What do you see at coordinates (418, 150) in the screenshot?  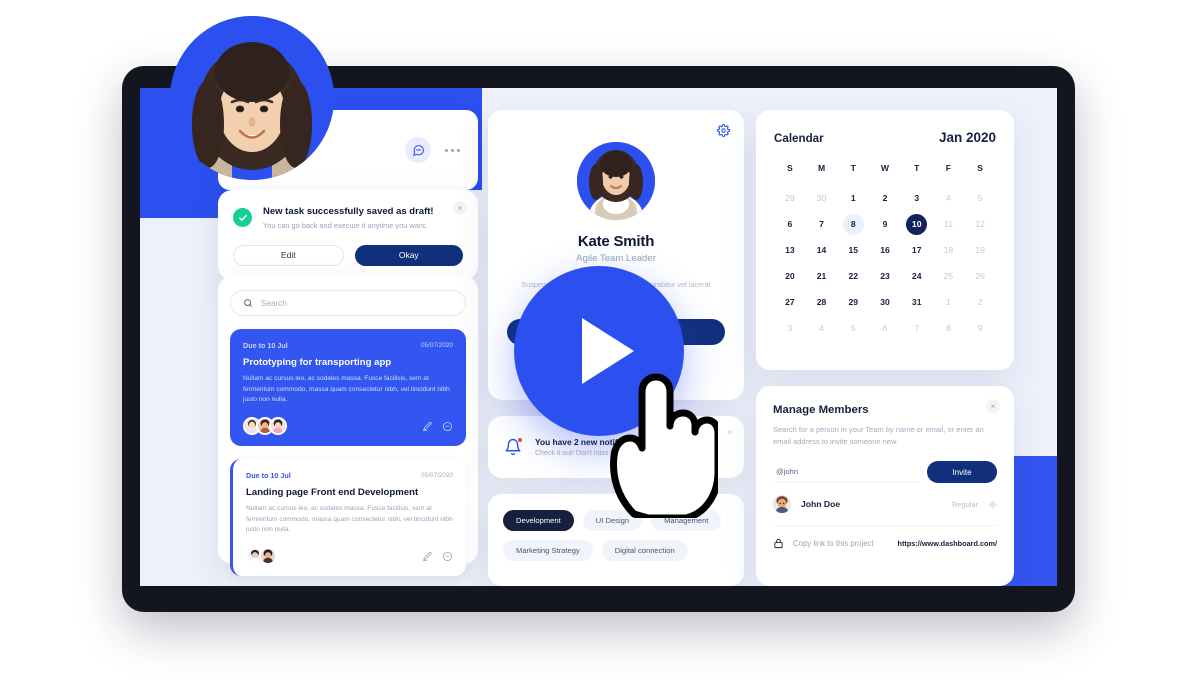 I see `chat-bubble-icon` at bounding box center [418, 150].